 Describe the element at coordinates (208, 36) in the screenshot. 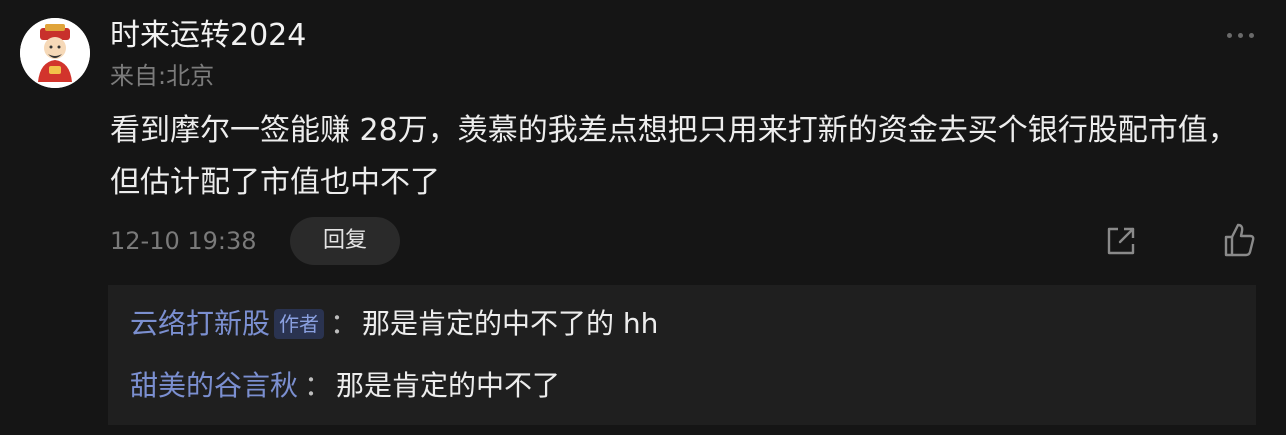

I see `username: 时来运转2024` at that location.